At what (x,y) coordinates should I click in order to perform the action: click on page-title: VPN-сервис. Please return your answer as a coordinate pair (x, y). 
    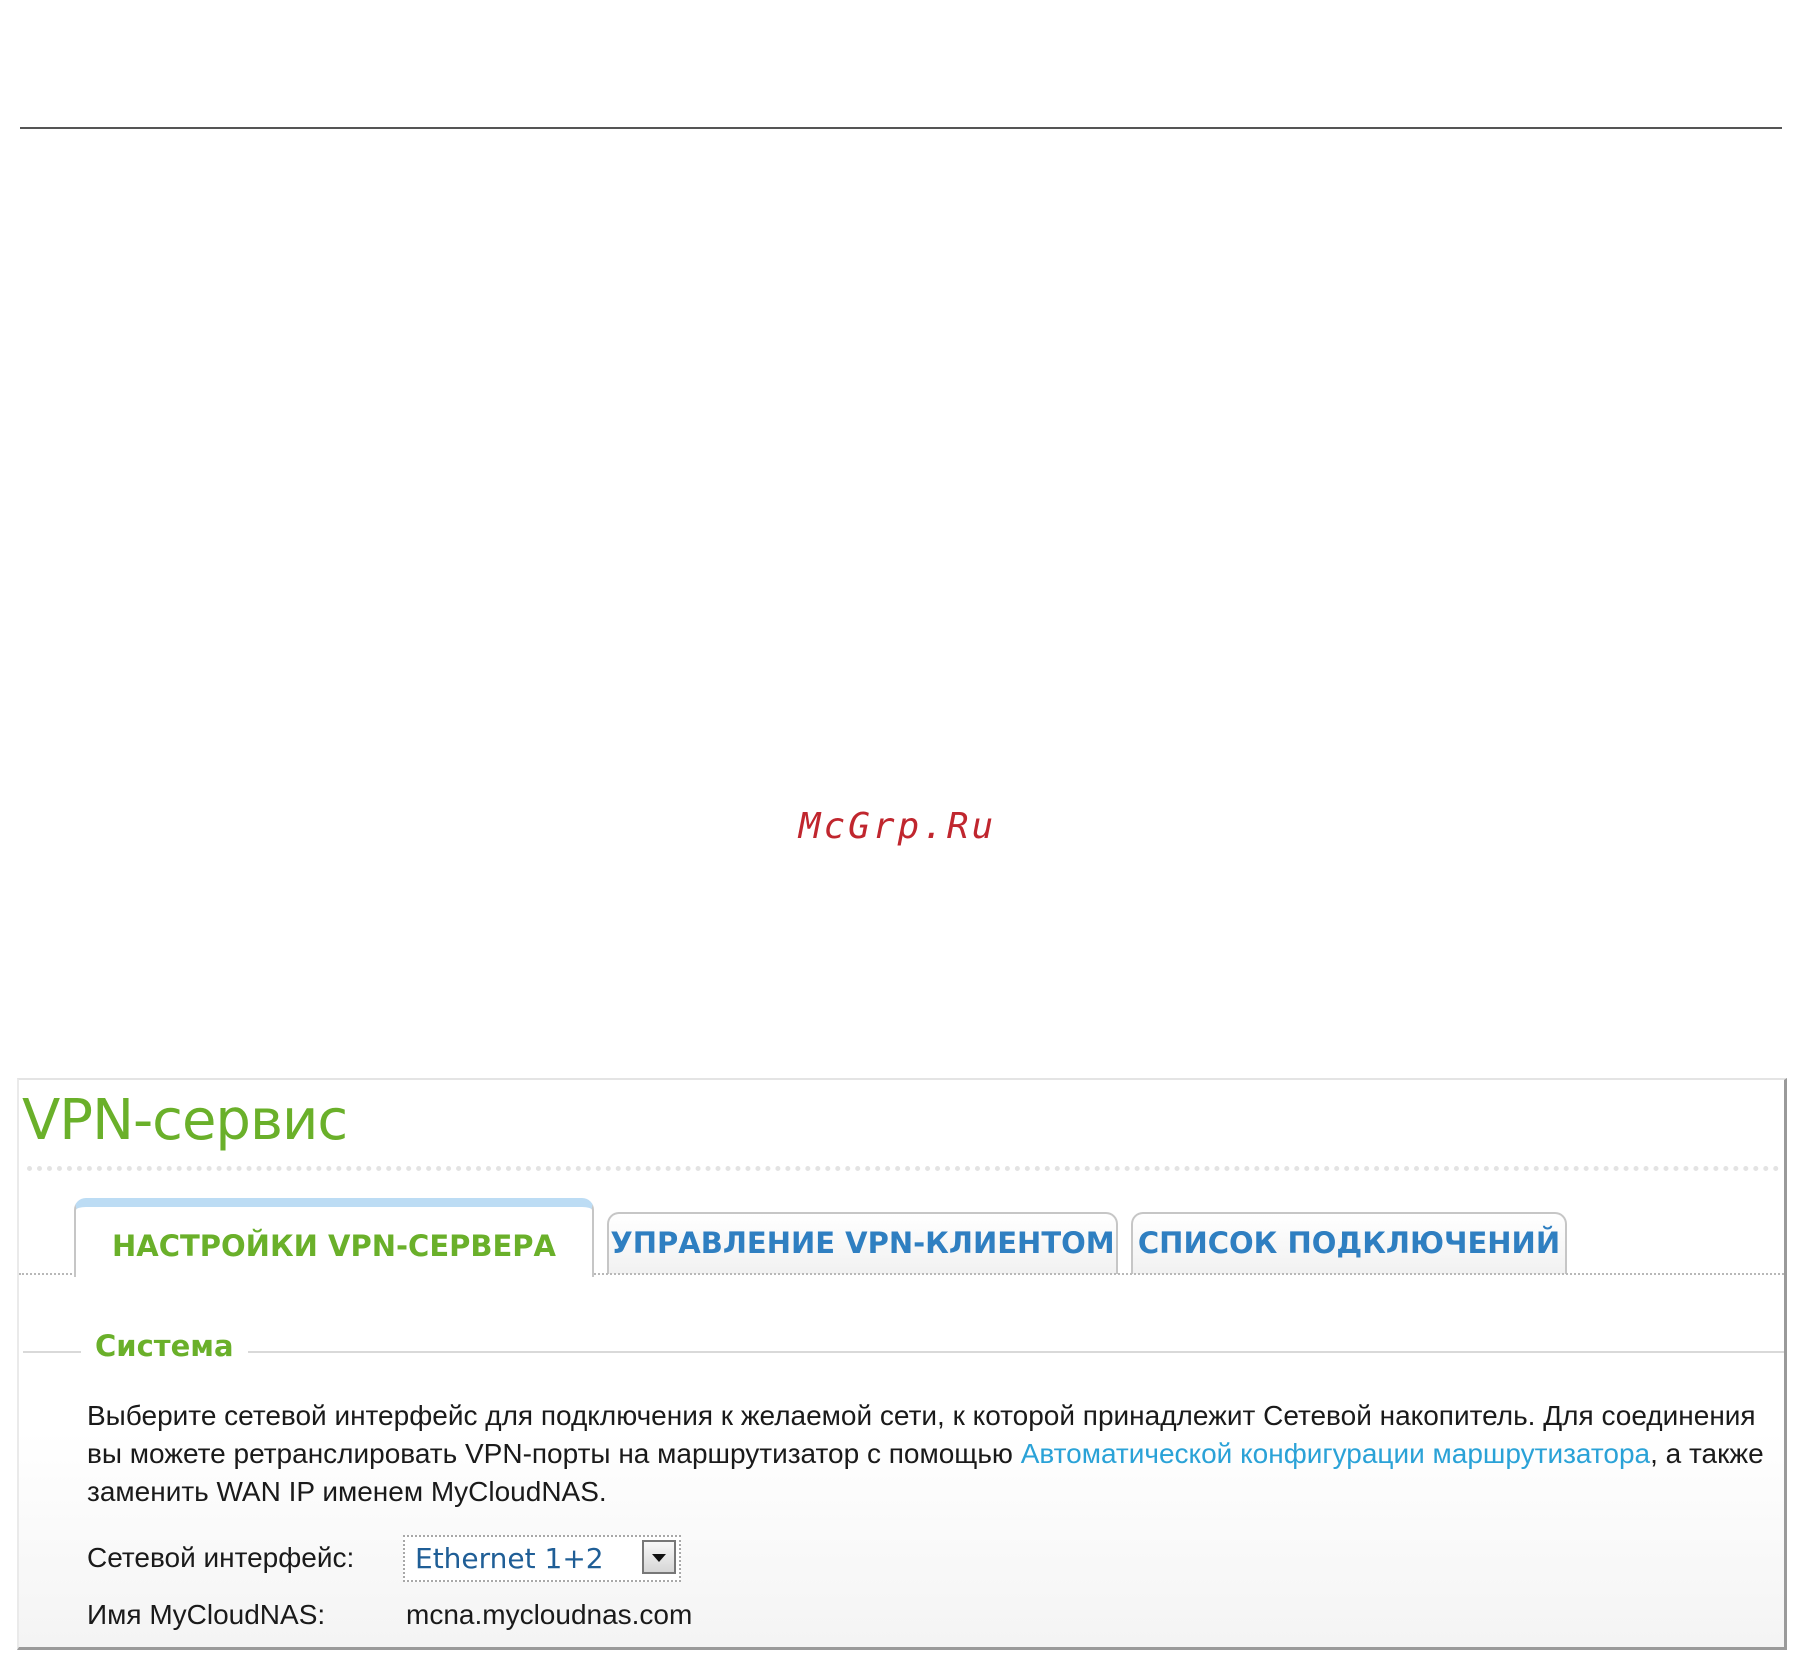
    Looking at the image, I should click on (185, 1120).